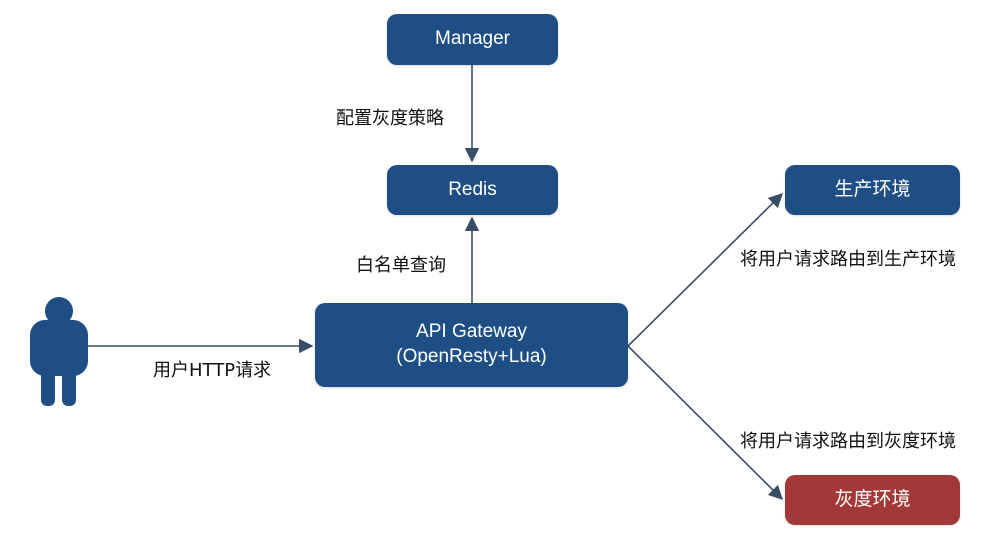  Describe the element at coordinates (212, 370) in the screenshot. I see `edge-label-user-to-gateway: 用户HTTP请求` at that location.